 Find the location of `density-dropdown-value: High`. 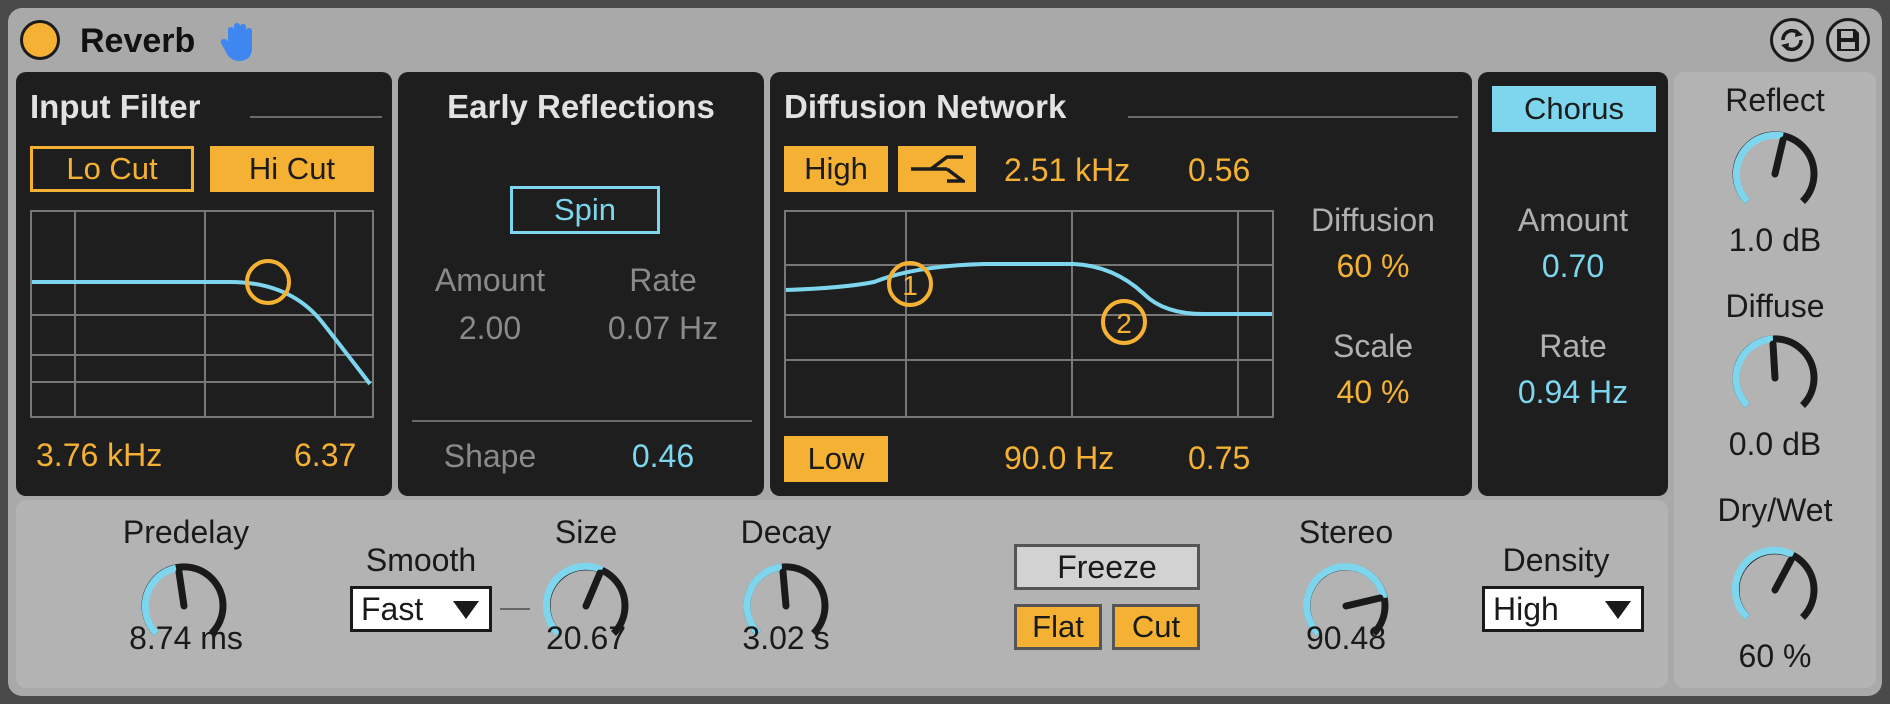

density-dropdown-value: High is located at coordinates (1526, 608).